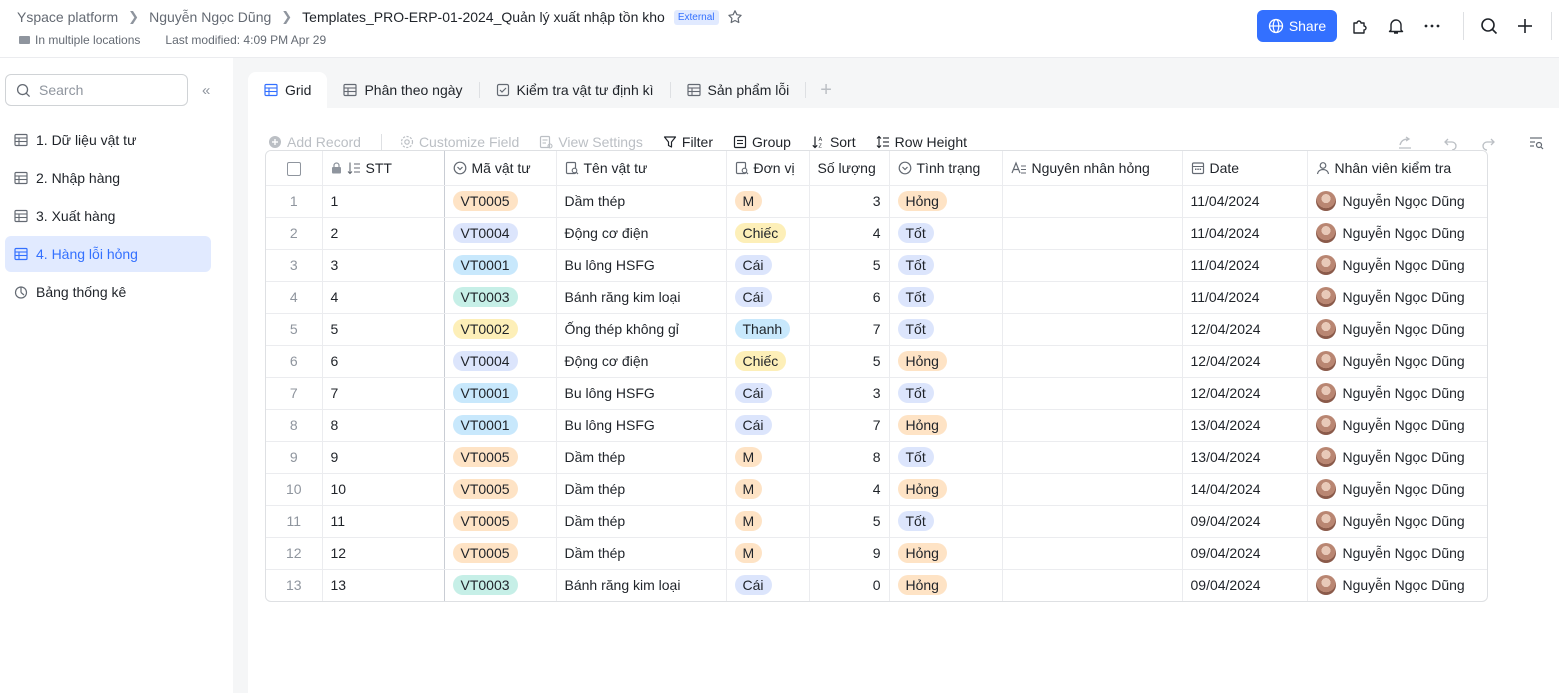  Describe the element at coordinates (1245, 585) in the screenshot. I see `cell-date: 09/04/2024` at that location.